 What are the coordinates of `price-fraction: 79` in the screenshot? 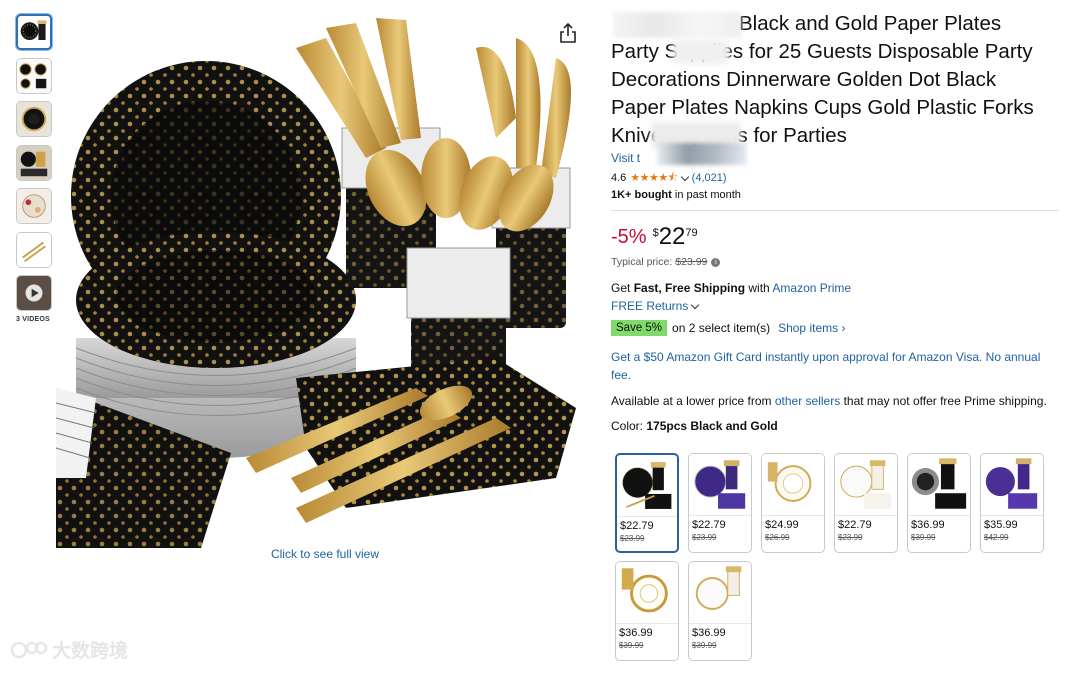 It's located at (691, 233).